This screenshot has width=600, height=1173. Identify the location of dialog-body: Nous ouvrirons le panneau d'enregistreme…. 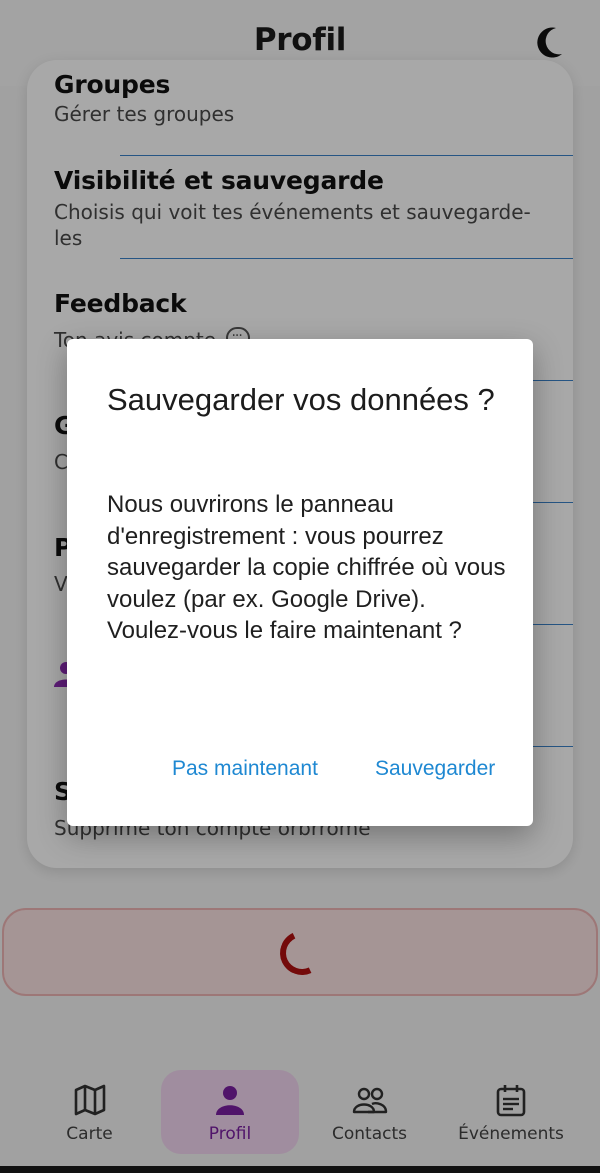
(306, 567).